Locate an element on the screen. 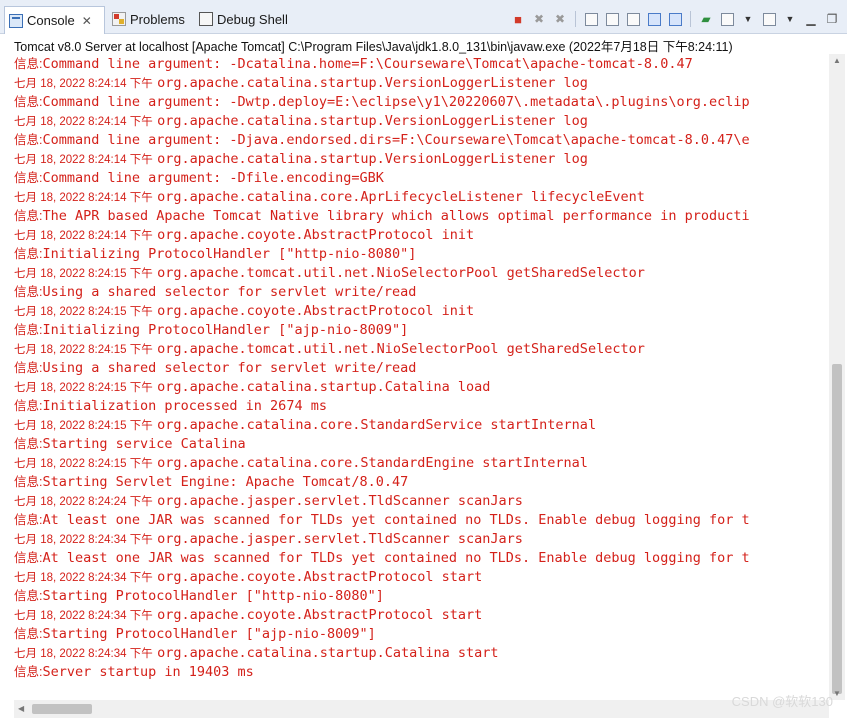  remove-all-terminated-icon: ✖ is located at coordinates (560, 19).